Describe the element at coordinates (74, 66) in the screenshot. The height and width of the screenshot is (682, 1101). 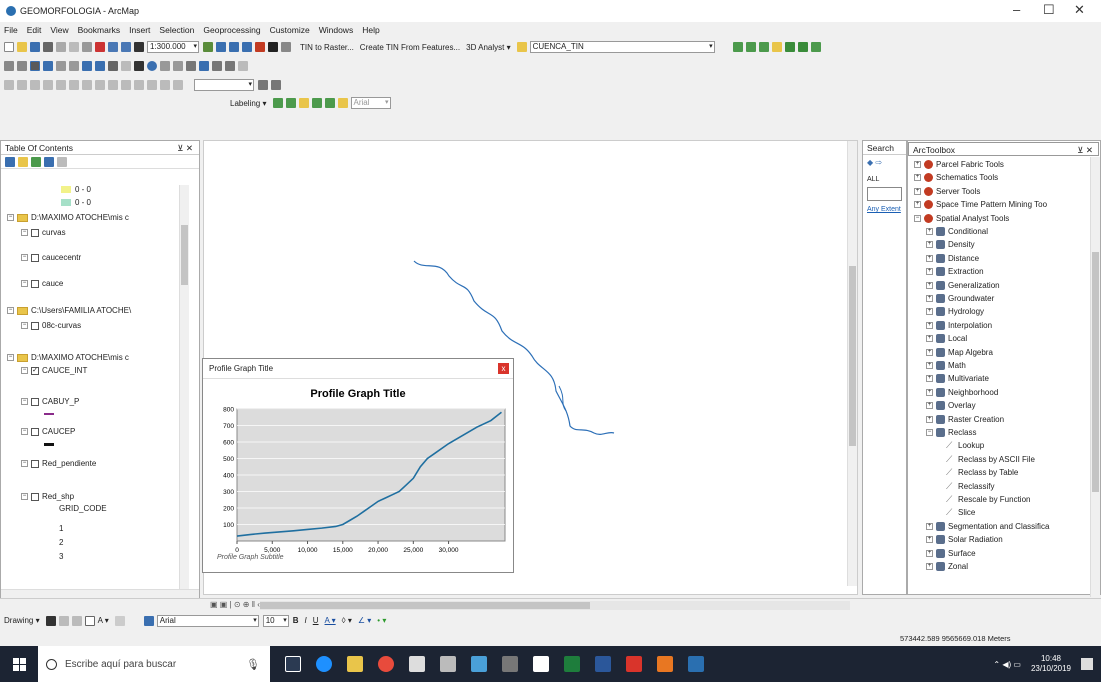
I see `fixed-zoom-icon` at that location.